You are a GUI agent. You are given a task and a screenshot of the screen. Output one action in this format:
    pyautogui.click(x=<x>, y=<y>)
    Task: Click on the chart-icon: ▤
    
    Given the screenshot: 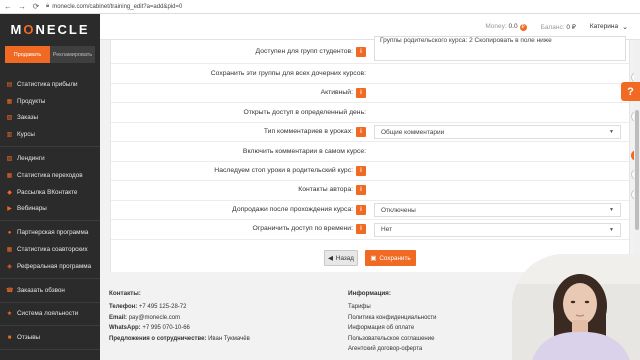 What is the action you would take?
    pyautogui.click(x=9, y=84)
    